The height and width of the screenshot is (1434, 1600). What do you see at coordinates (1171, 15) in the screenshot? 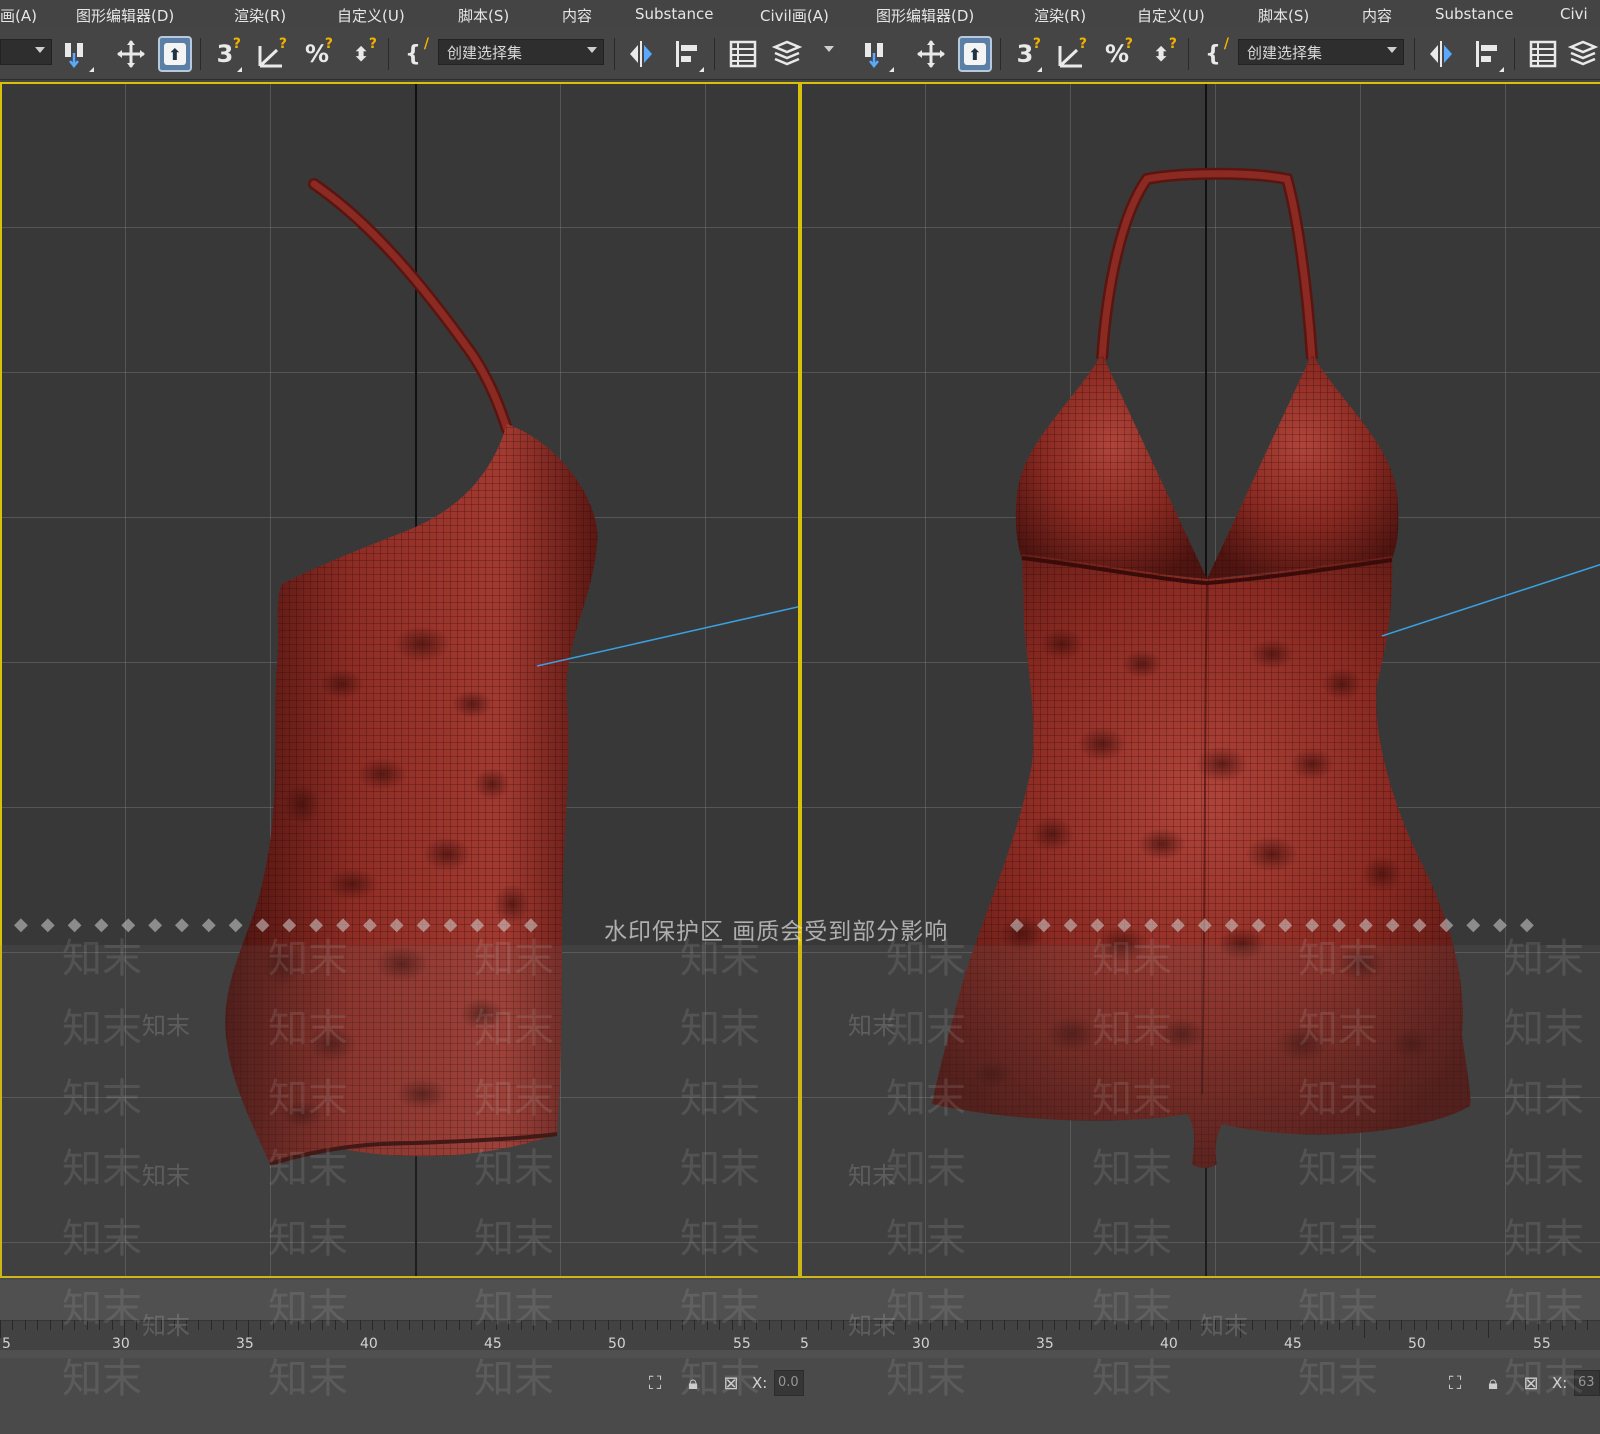
I see `menu-customize-2: 自定义(U)` at bounding box center [1171, 15].